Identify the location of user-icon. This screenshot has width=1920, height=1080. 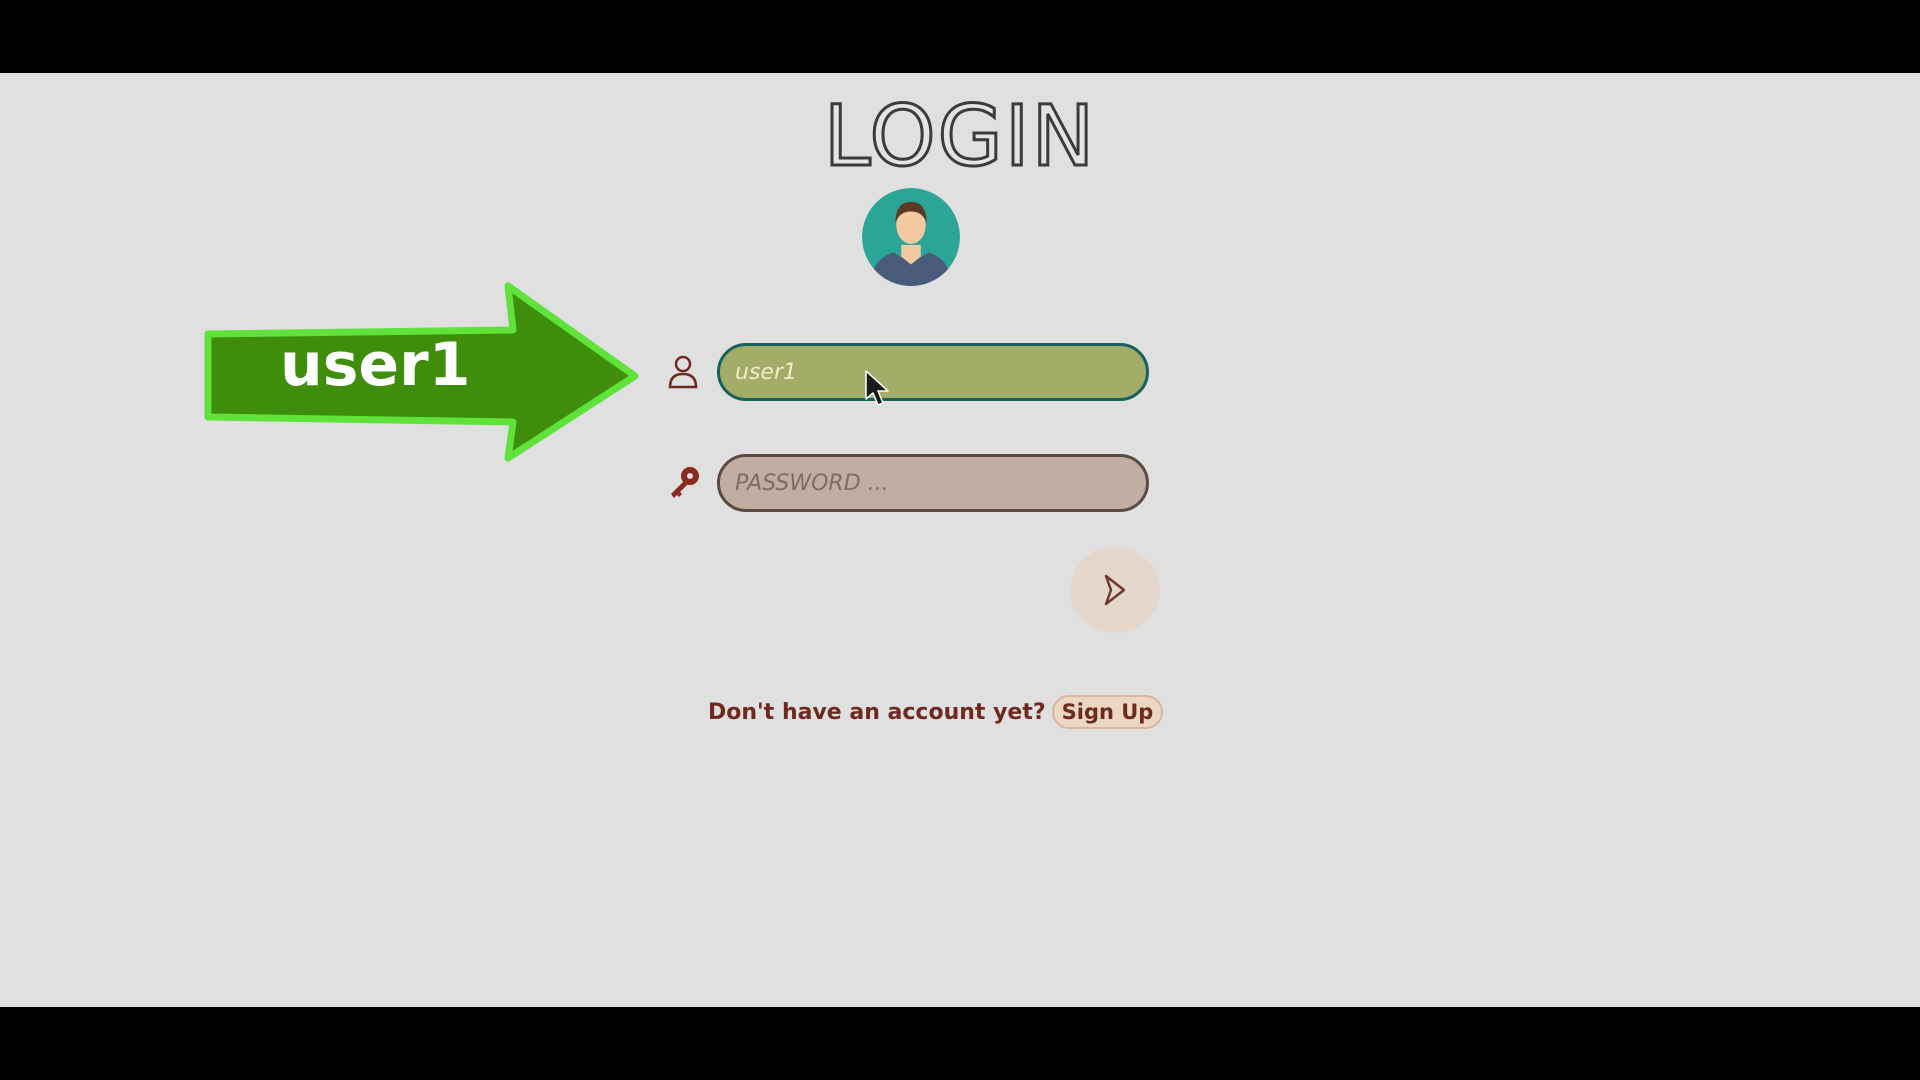
(683, 372).